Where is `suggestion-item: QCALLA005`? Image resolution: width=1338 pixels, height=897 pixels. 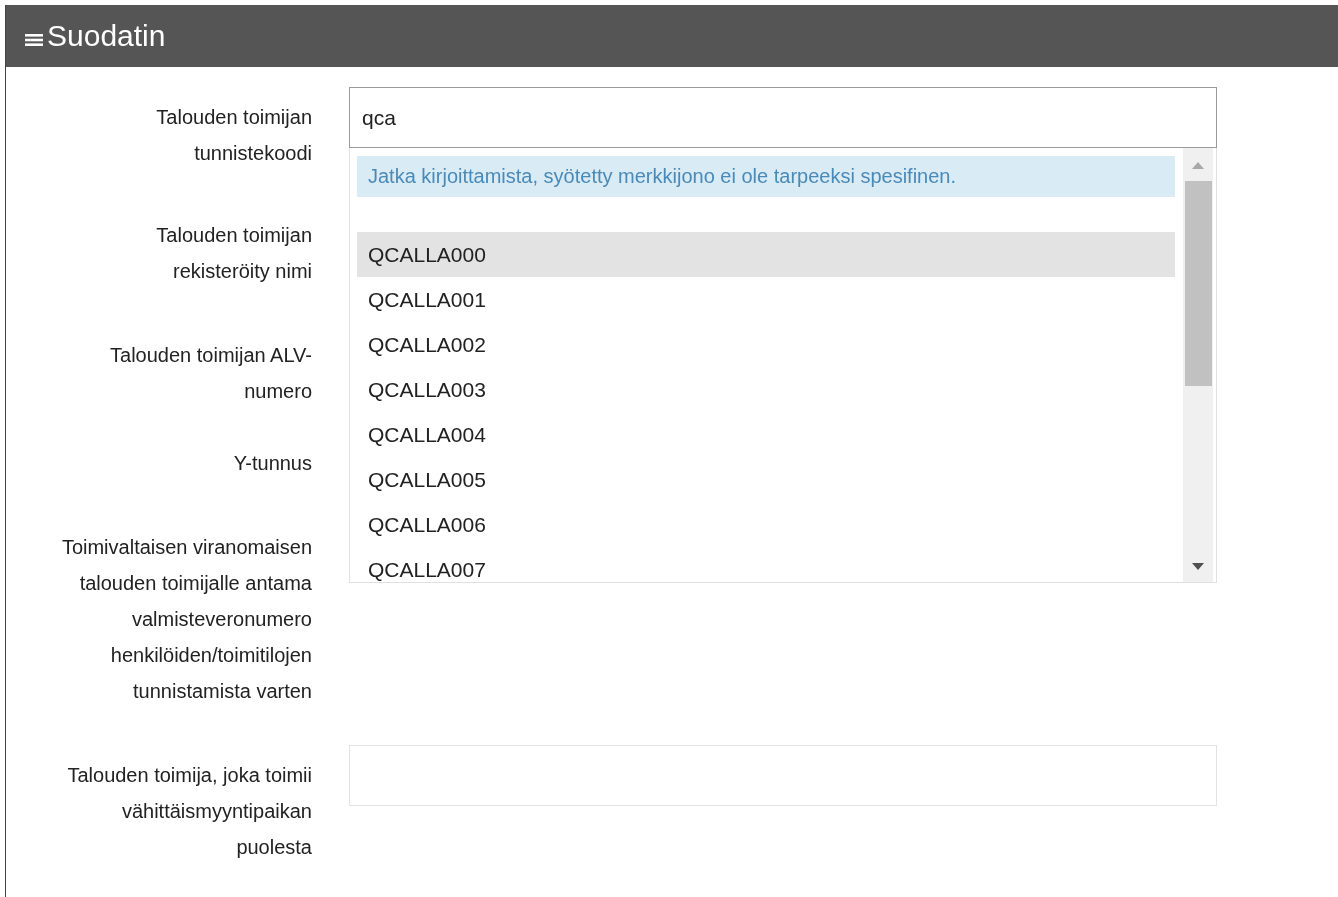 suggestion-item: QCALLA005 is located at coordinates (766, 479).